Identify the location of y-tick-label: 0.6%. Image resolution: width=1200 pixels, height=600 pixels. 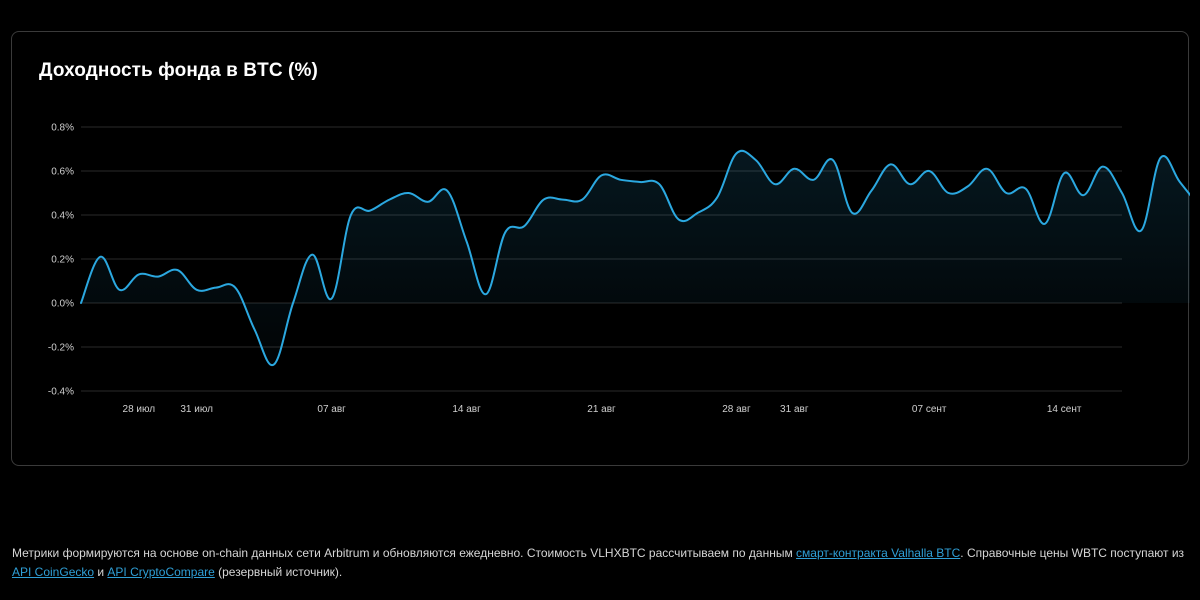
(62, 172).